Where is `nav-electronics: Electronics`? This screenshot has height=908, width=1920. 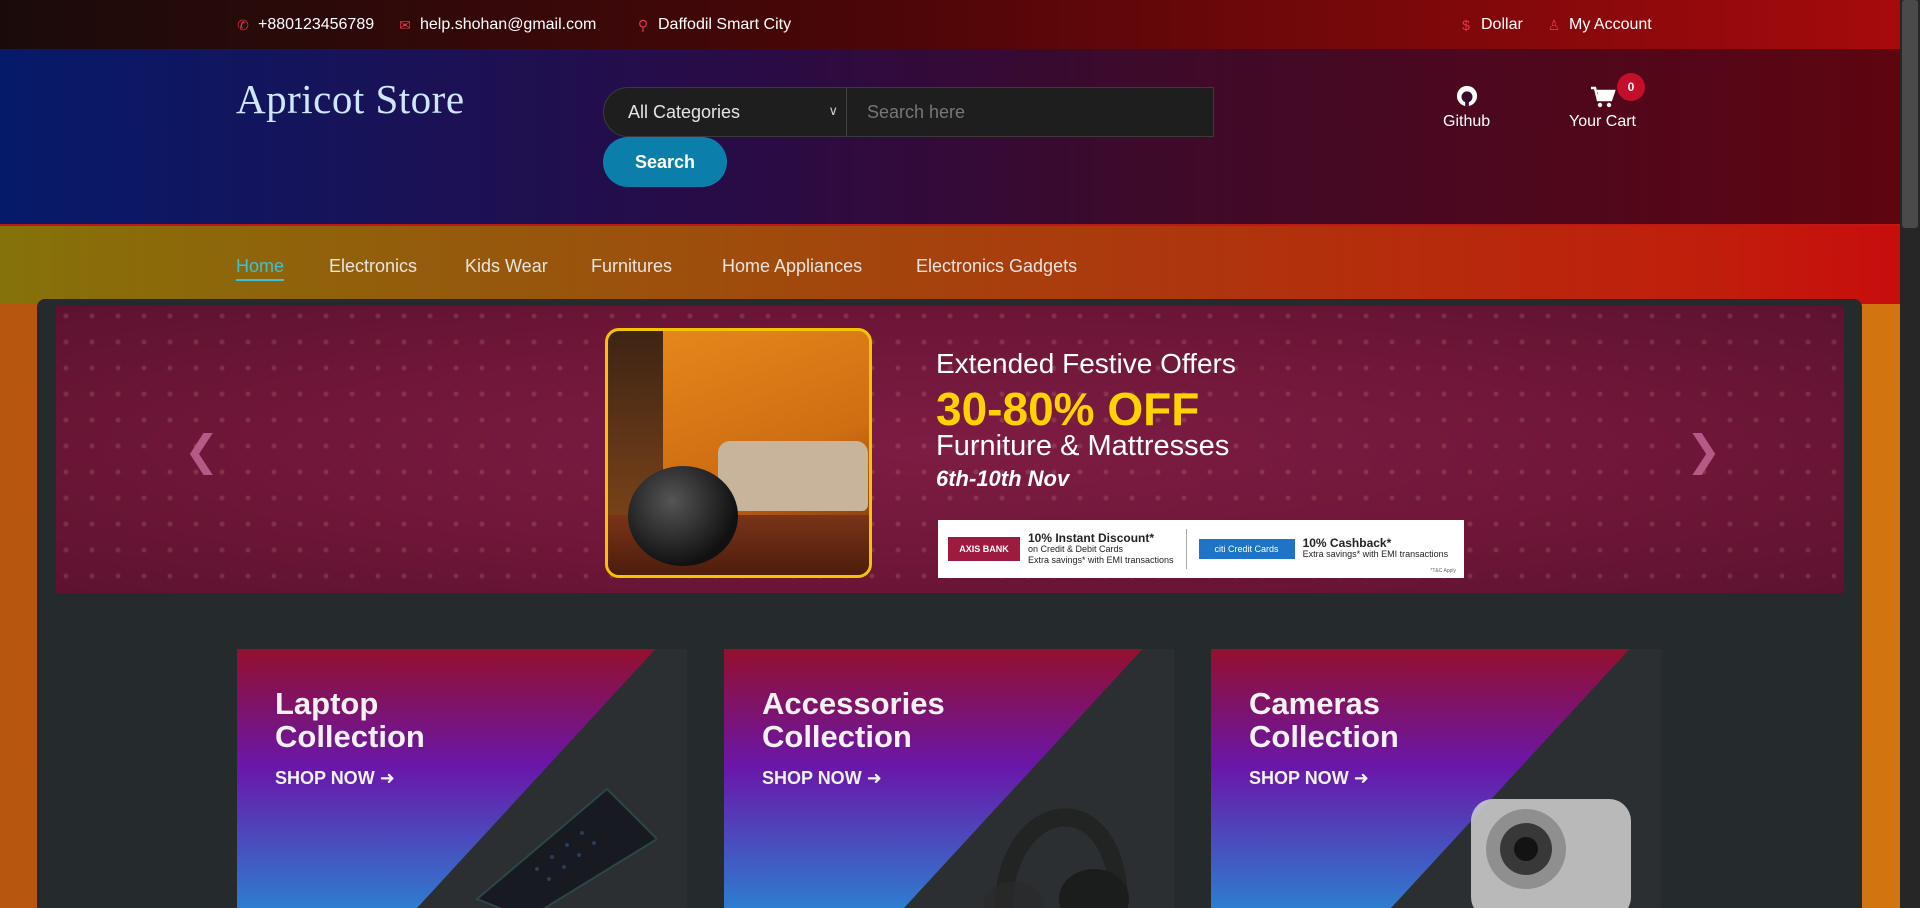
nav-electronics: Electronics is located at coordinates (373, 266).